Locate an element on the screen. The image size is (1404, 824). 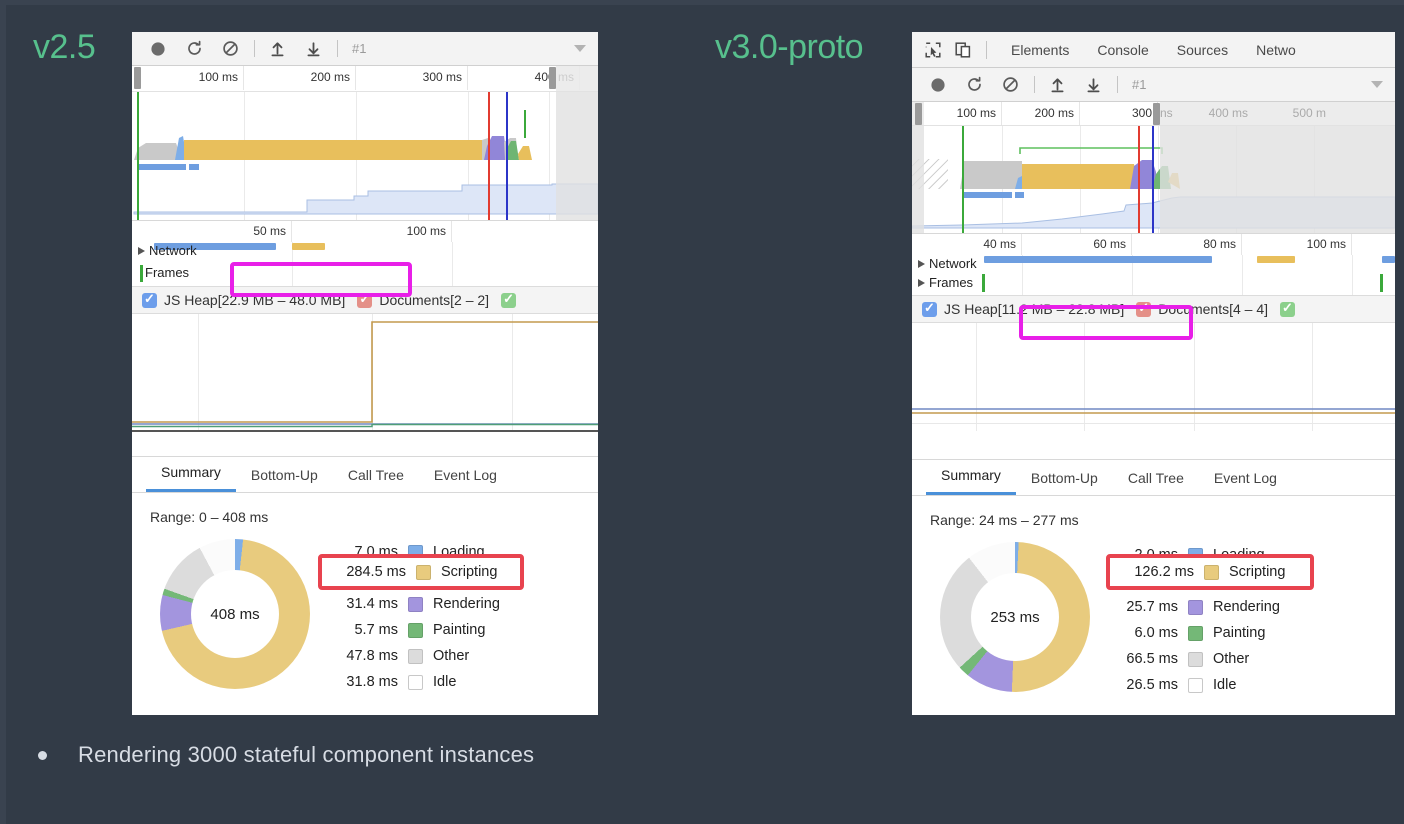
tab-network: Netwo is located at coordinates (1276, 50).